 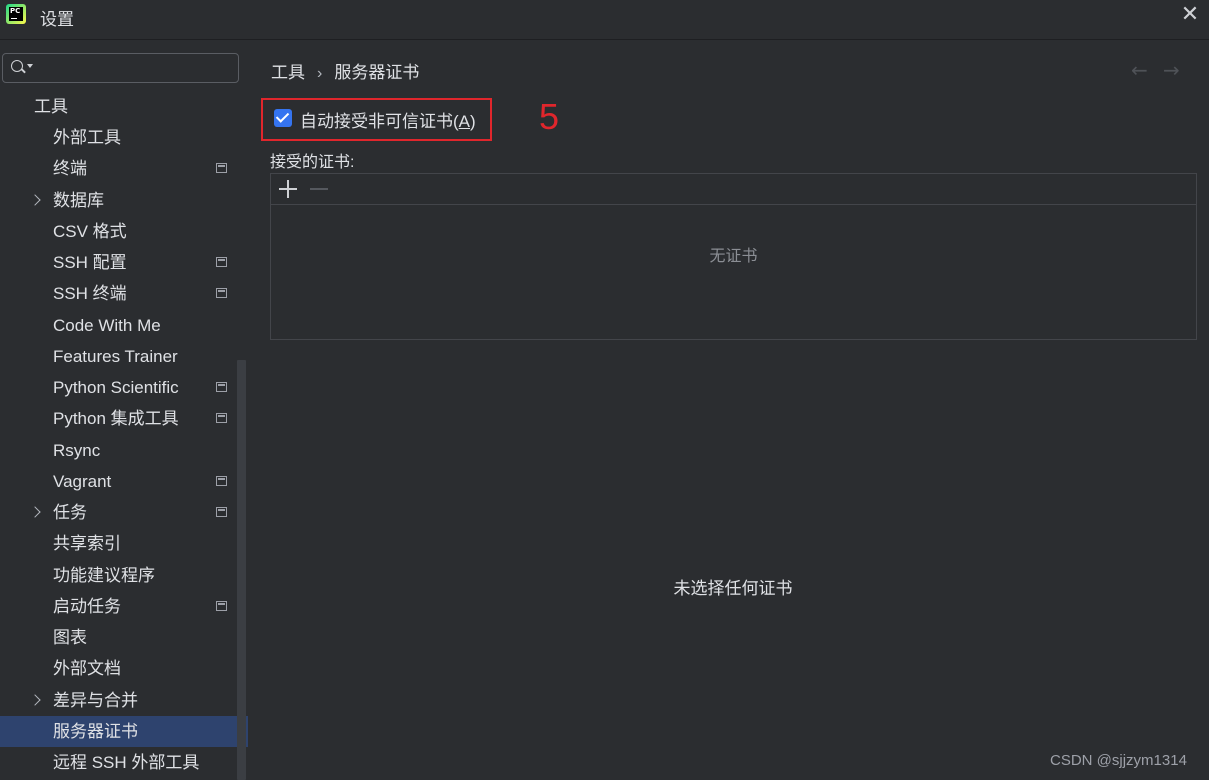 I want to click on mnemonic-letter: A, so click(x=464, y=121).